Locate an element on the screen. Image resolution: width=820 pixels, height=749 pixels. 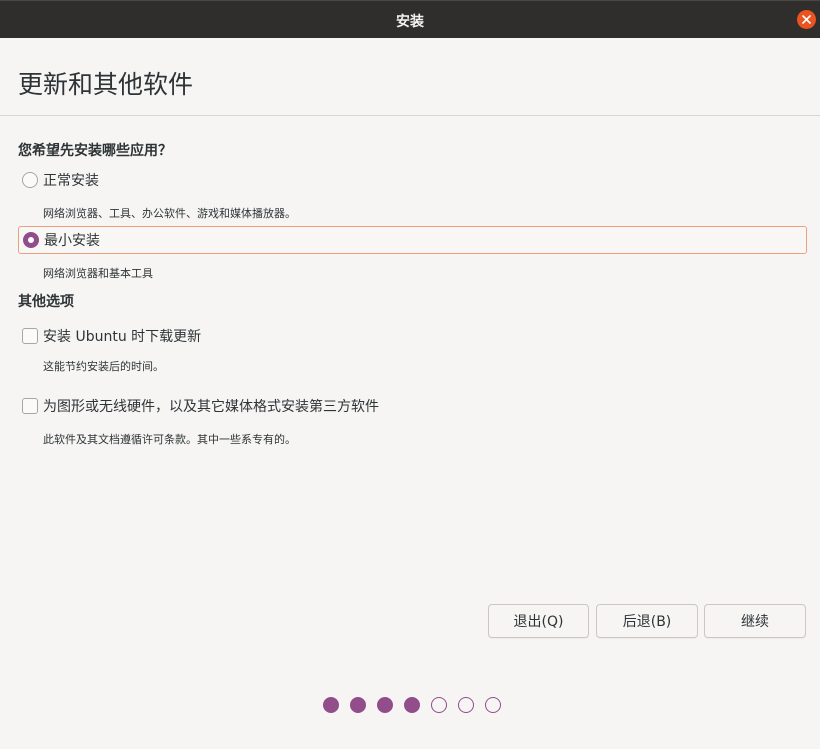
third-party-description: 此软件及其文档遵循许可条款。其中一些系专有的。 is located at coordinates (169, 439).